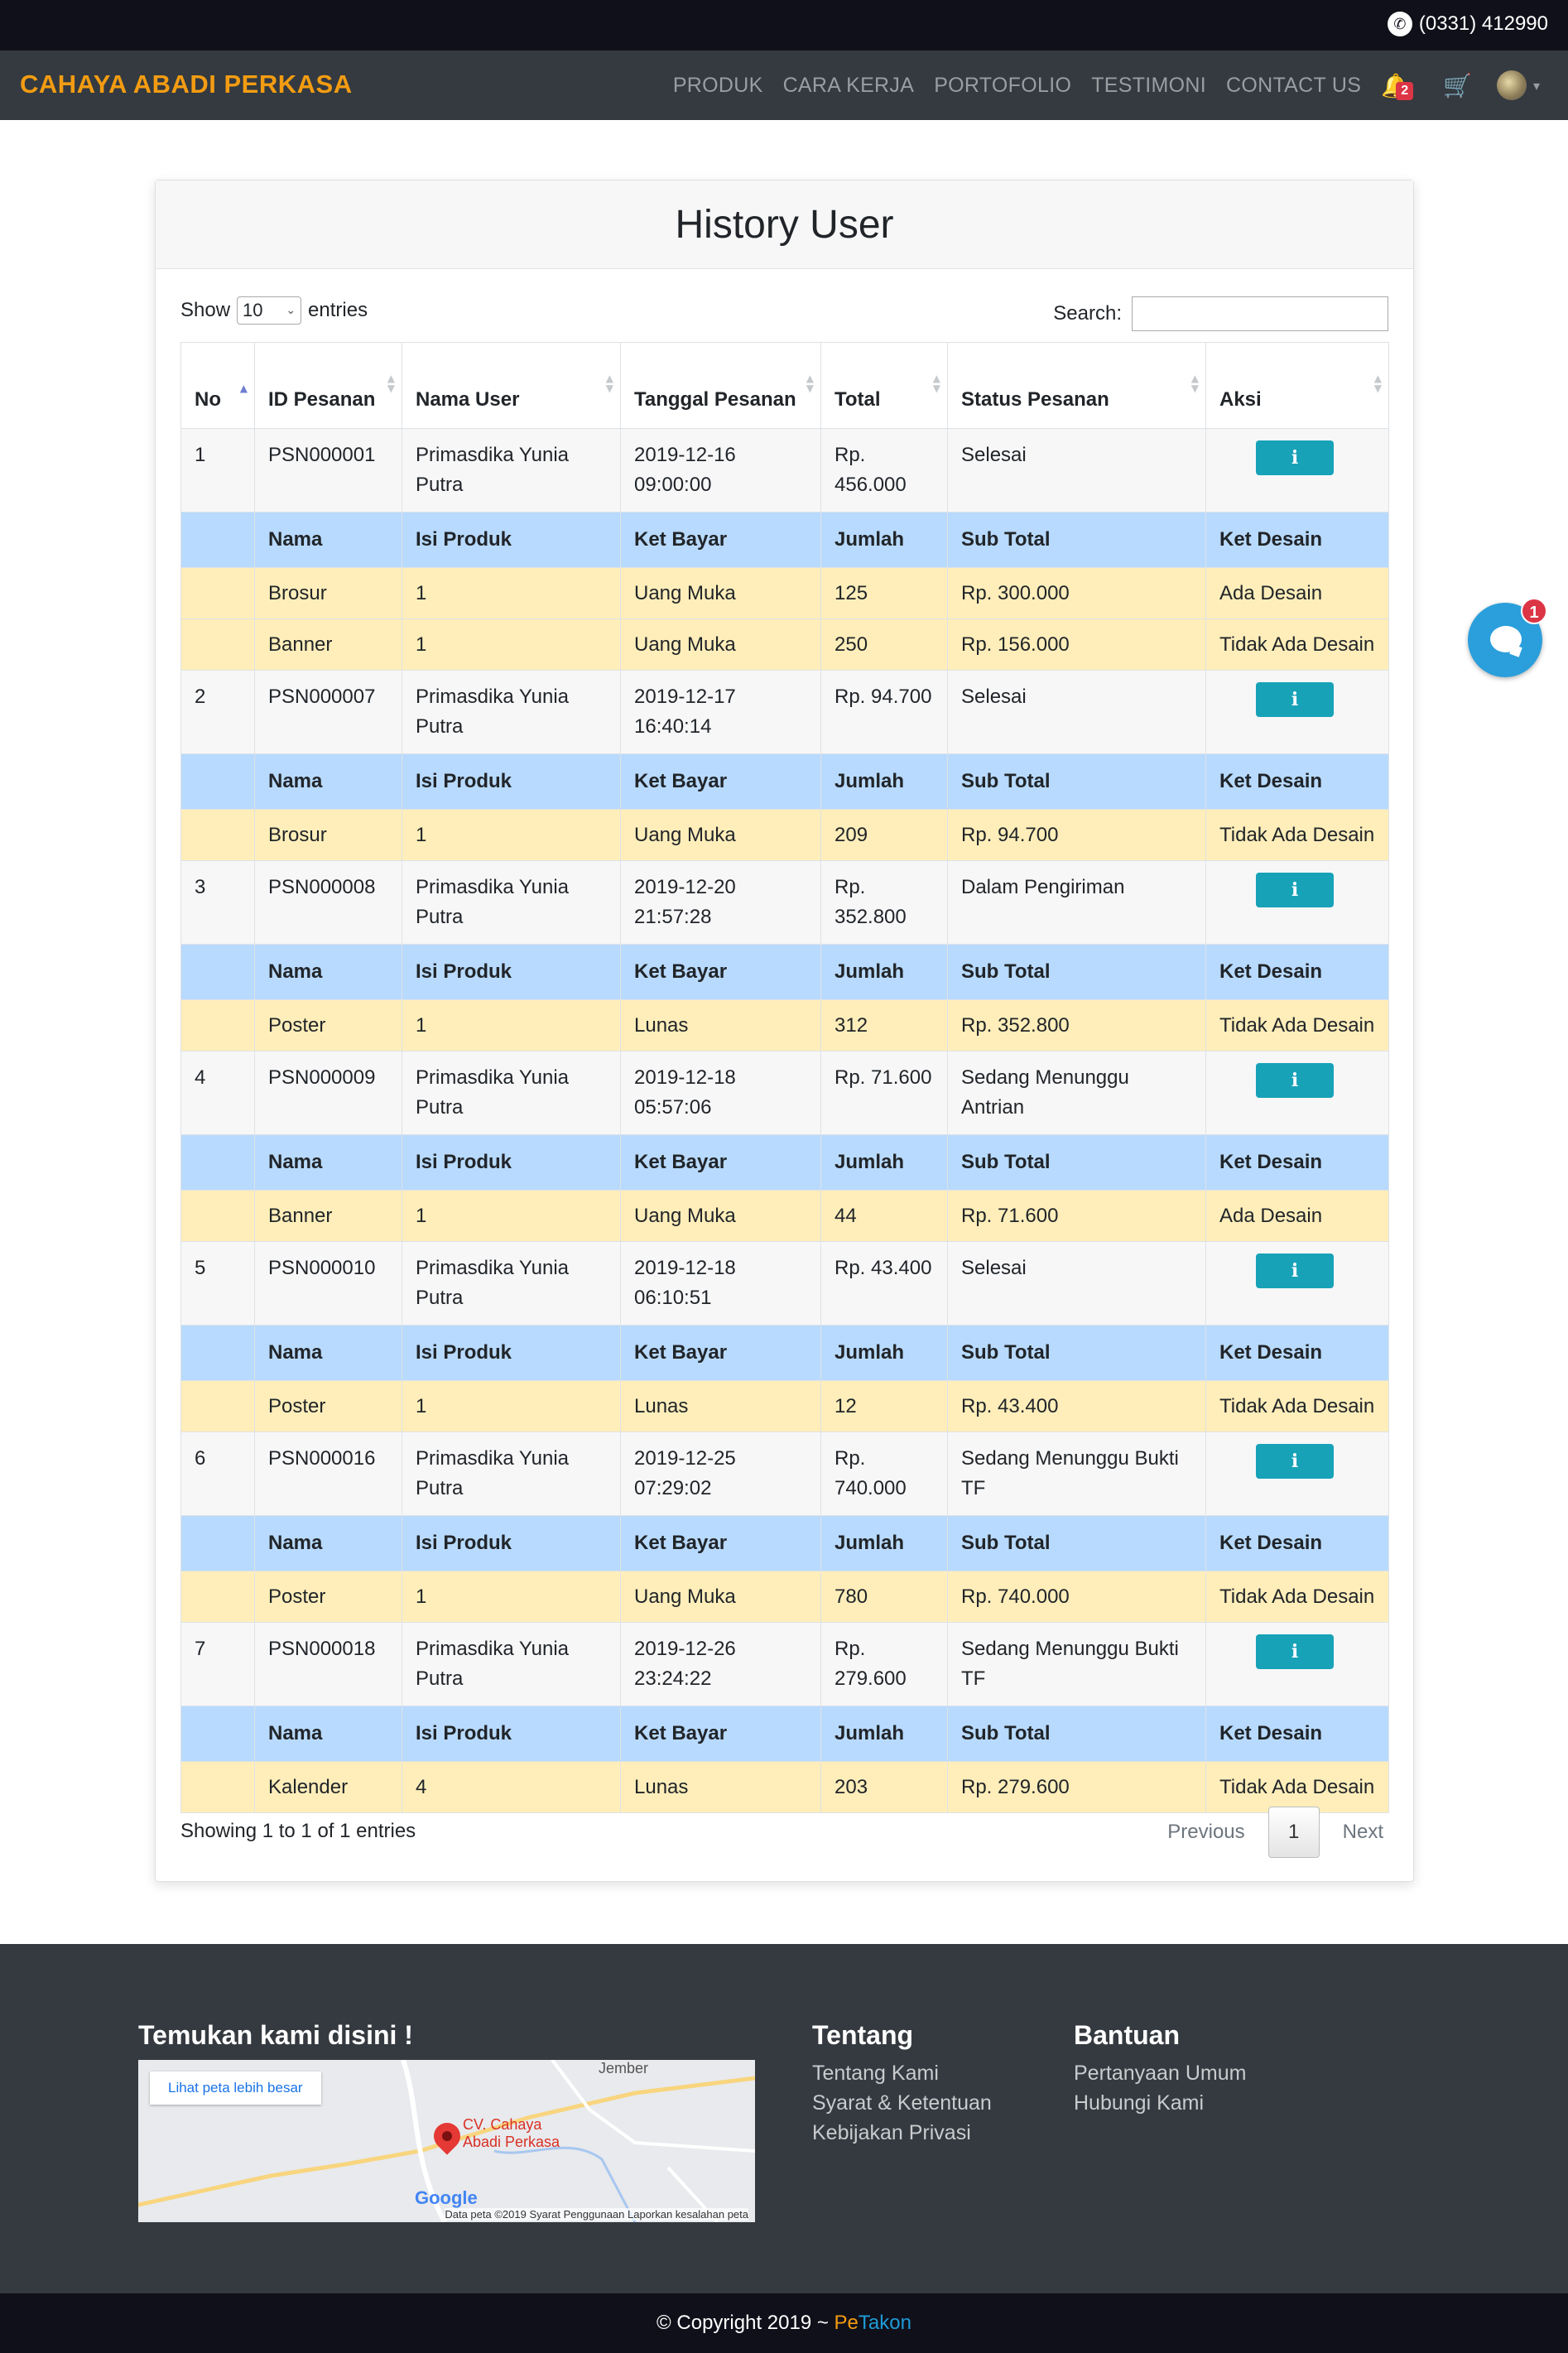 The image size is (1568, 2353). I want to click on header-no: No ▲, so click(217, 385).